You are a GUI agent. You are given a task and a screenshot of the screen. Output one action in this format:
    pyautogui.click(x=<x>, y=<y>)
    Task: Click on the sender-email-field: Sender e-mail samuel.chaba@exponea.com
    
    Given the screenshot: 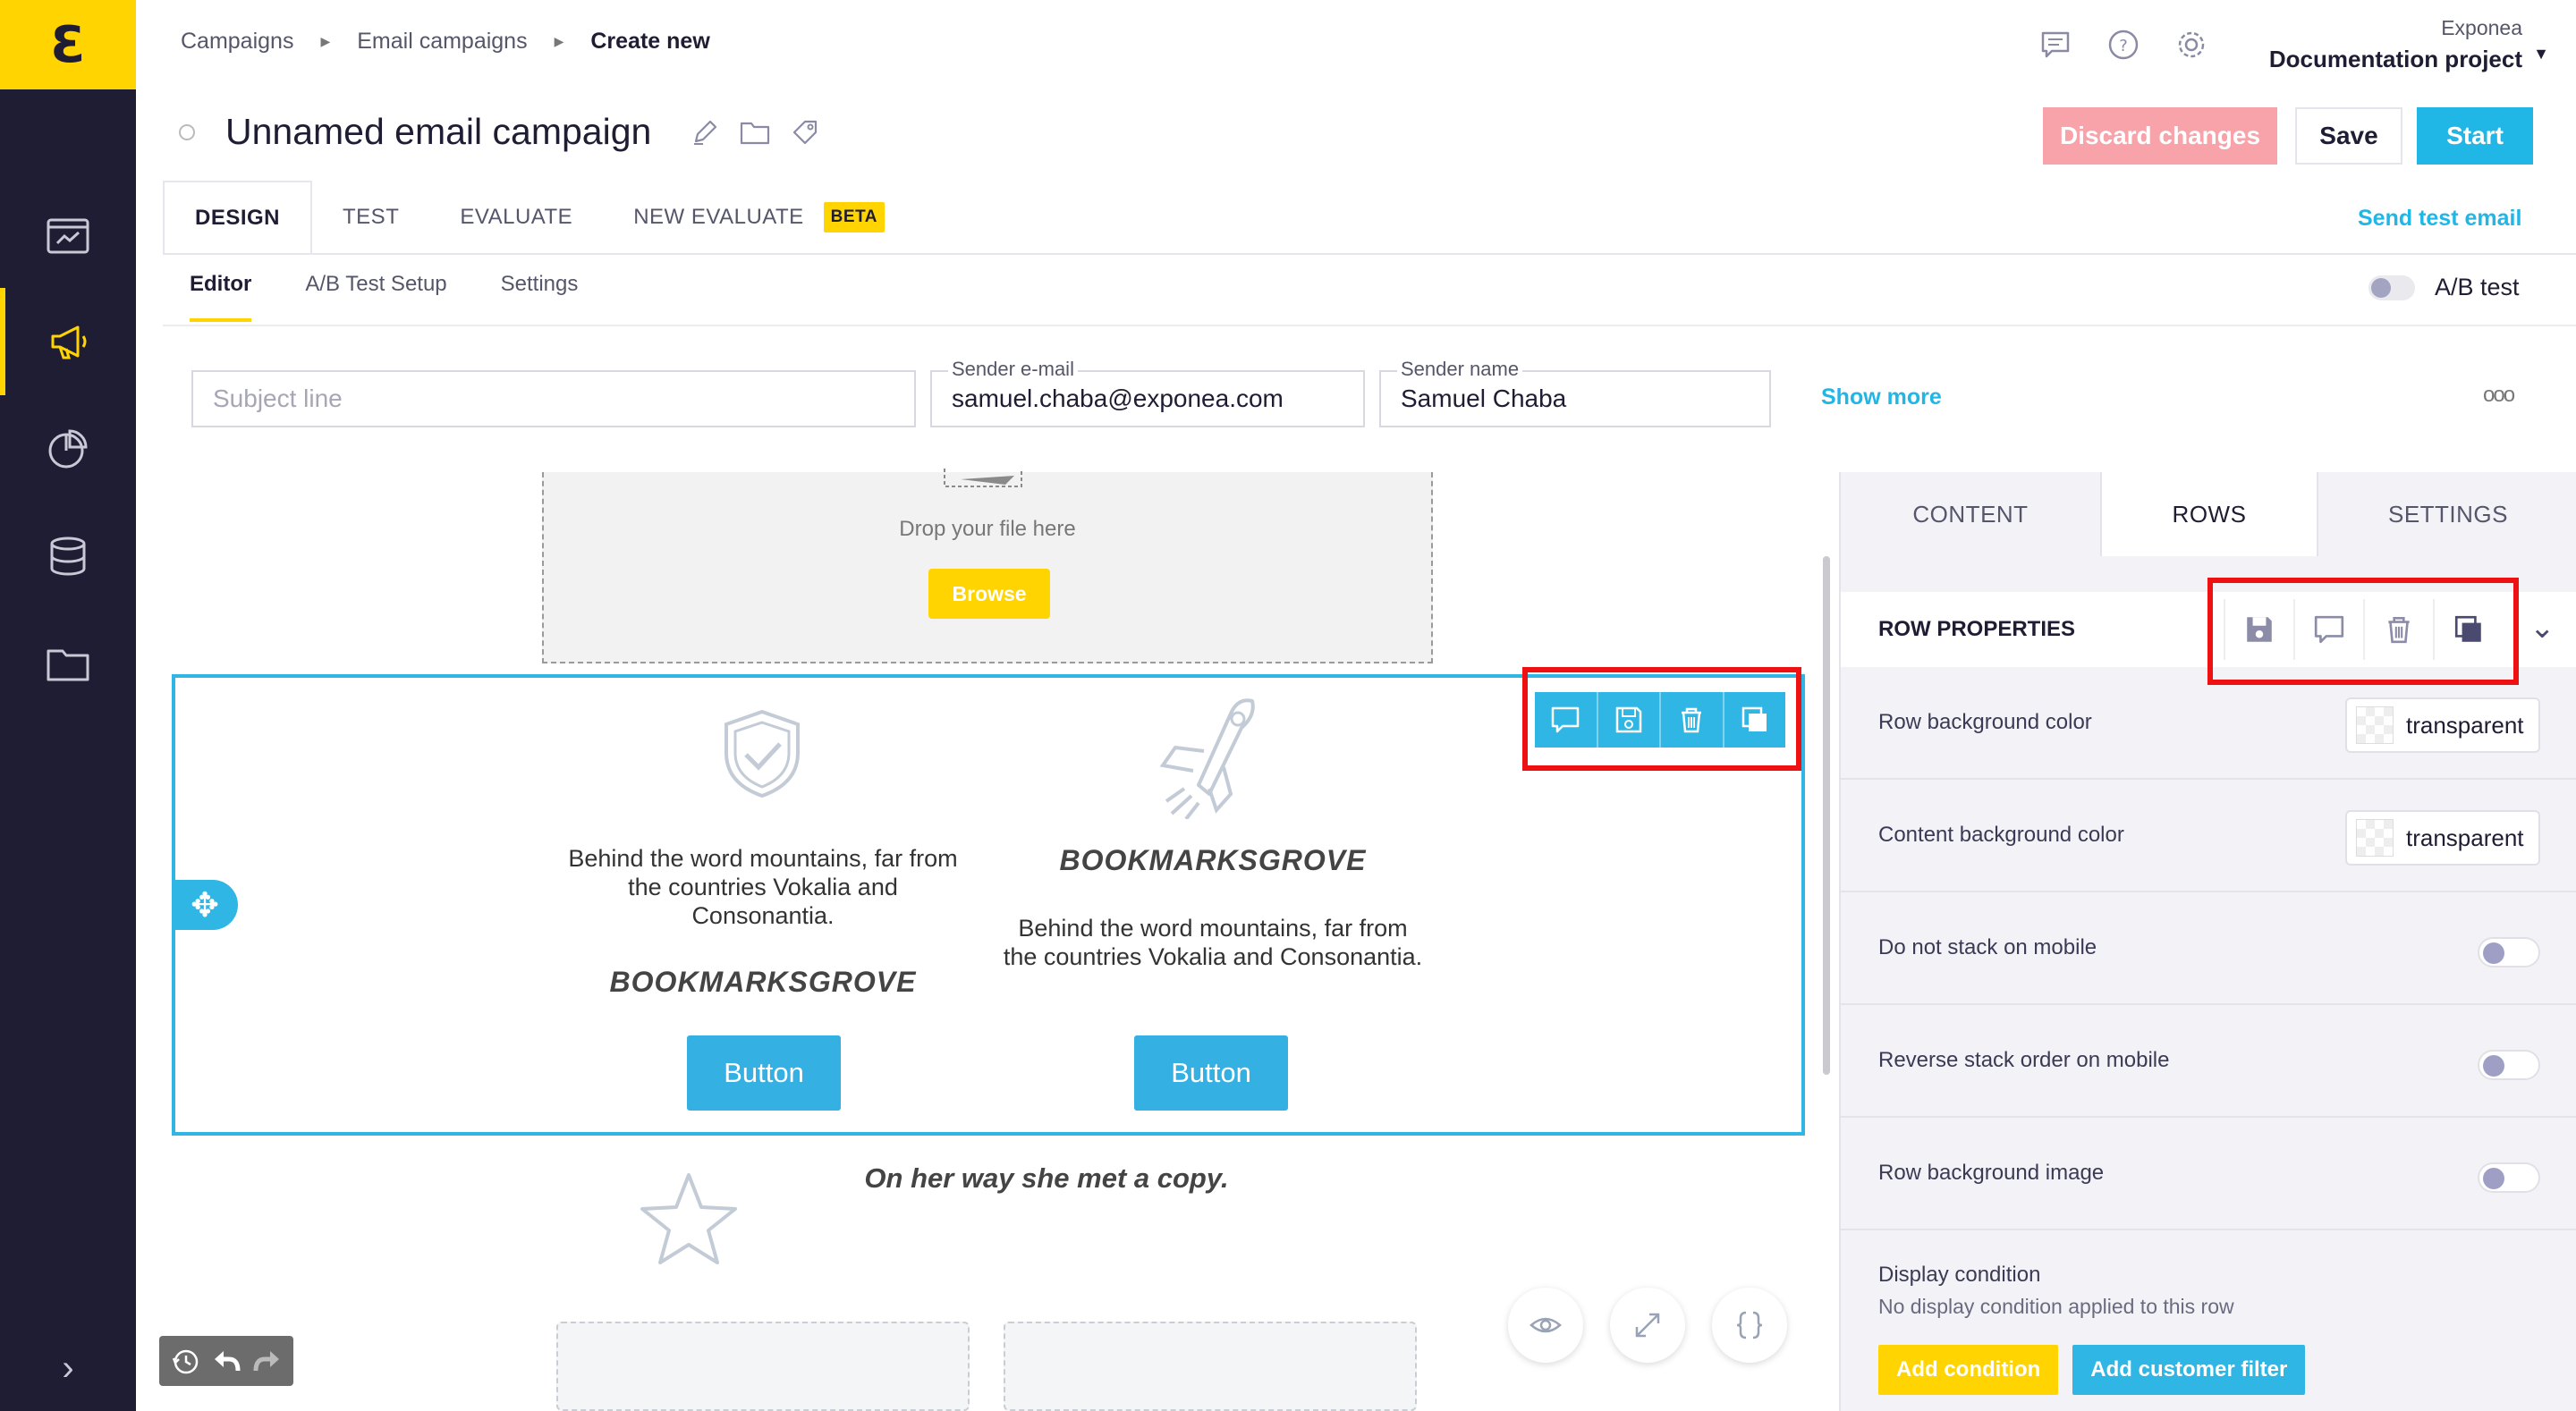 What is the action you would take?
    pyautogui.click(x=1147, y=392)
    